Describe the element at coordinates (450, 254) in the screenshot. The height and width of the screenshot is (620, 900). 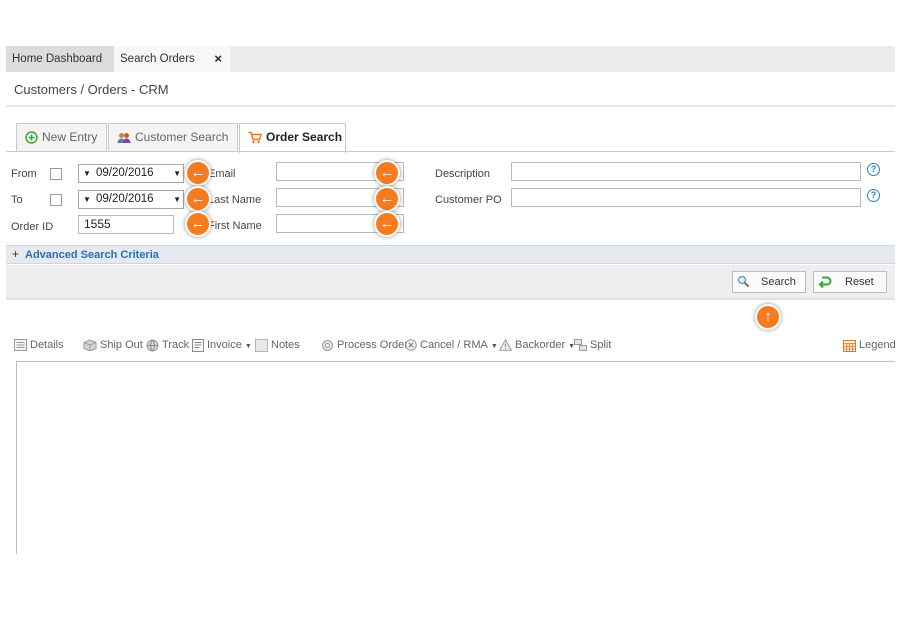
I see `advanced-search-toggle: + Advanced Search Criteria` at that location.